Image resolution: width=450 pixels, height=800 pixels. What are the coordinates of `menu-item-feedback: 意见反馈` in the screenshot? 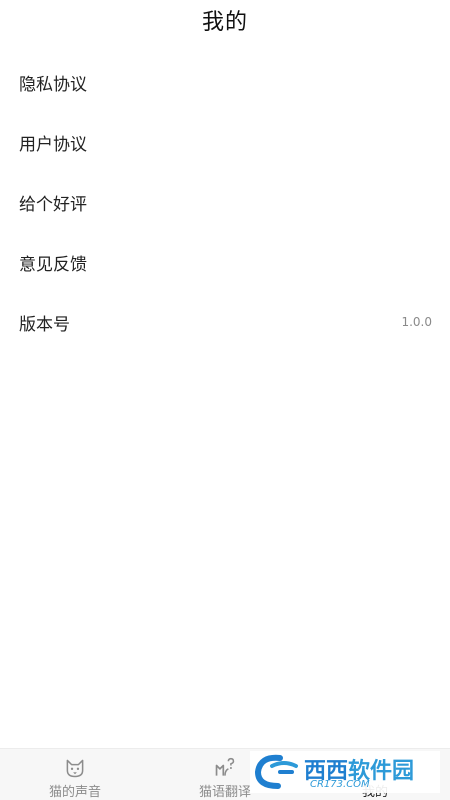 It's located at (225, 262).